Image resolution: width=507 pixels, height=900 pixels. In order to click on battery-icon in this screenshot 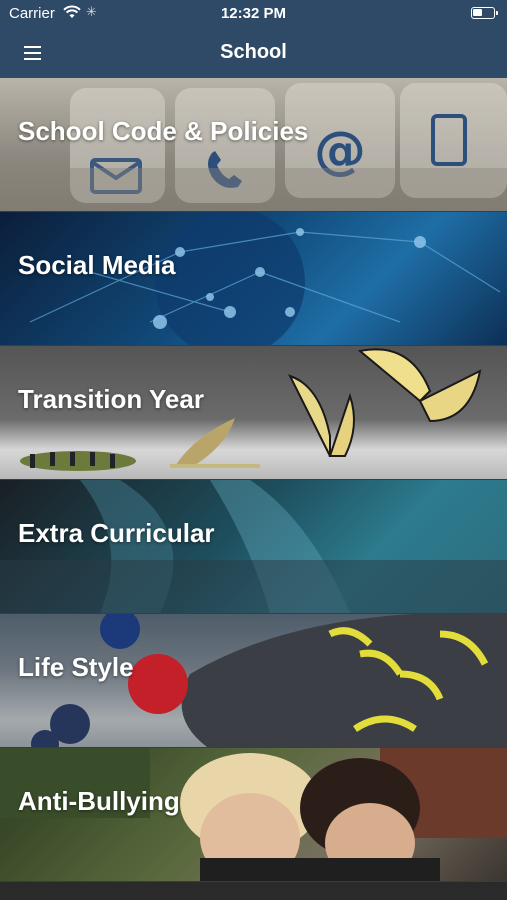, I will do `click(484, 13)`.